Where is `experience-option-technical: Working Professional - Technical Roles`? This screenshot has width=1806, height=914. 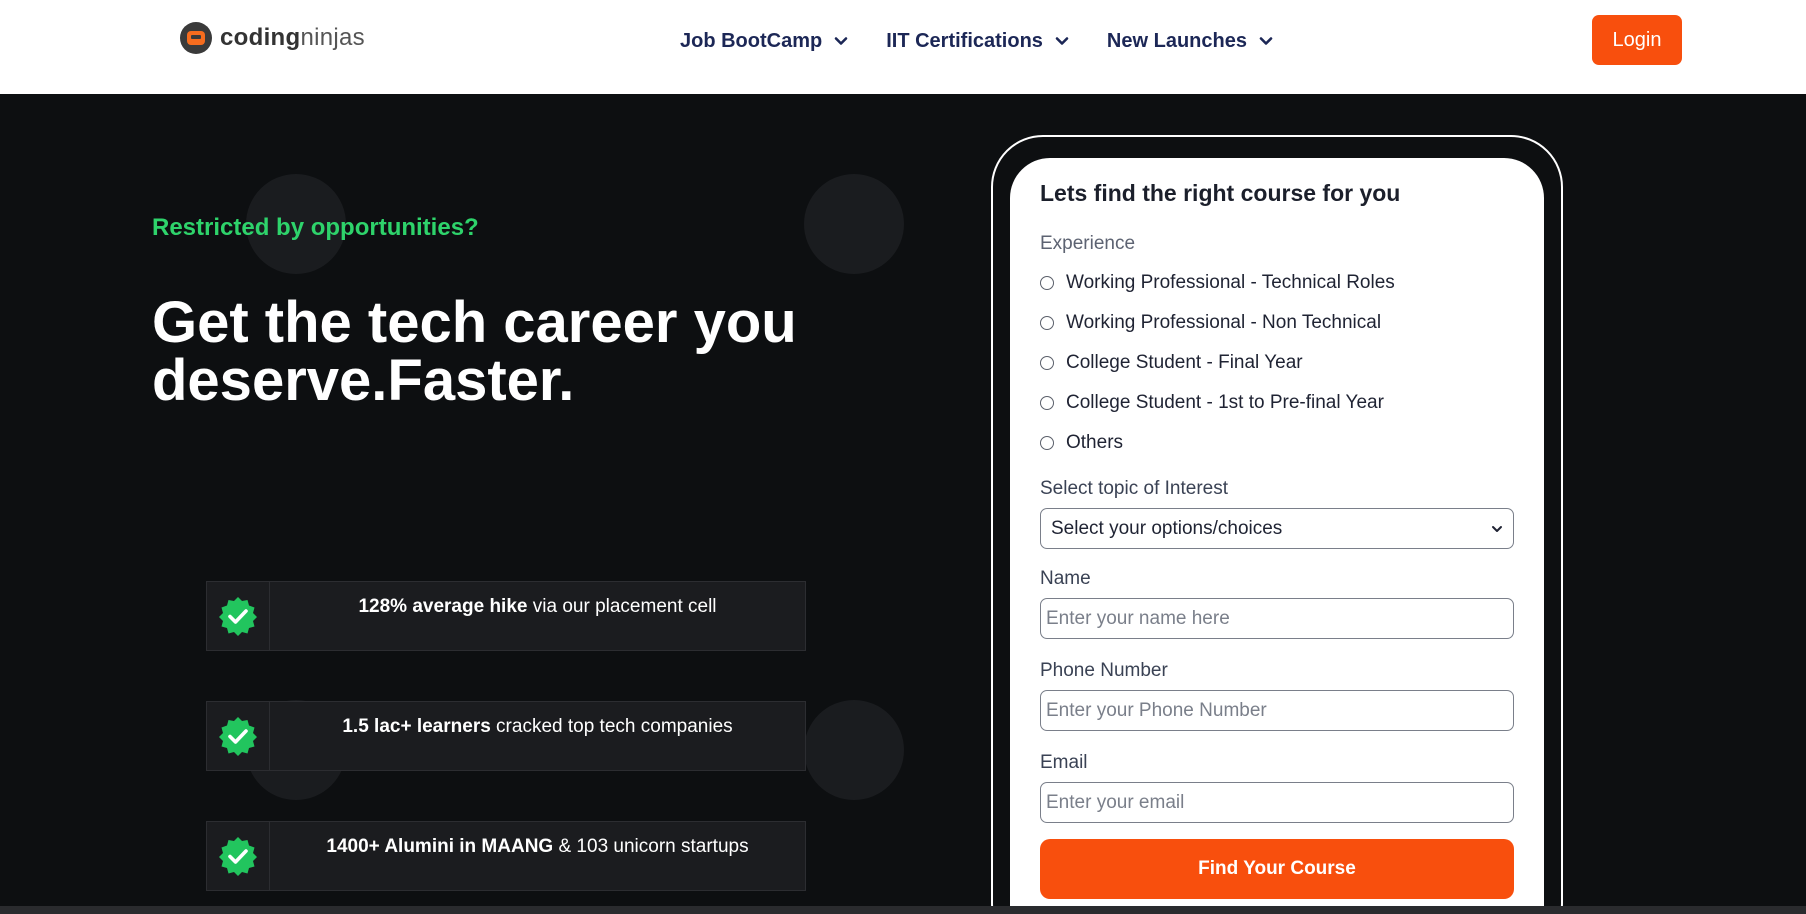 experience-option-technical: Working Professional - Technical Roles is located at coordinates (1217, 283).